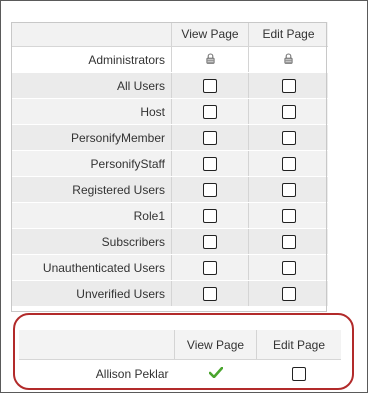 This screenshot has height=393, width=368. I want to click on role-name: Administrators, so click(91, 59).